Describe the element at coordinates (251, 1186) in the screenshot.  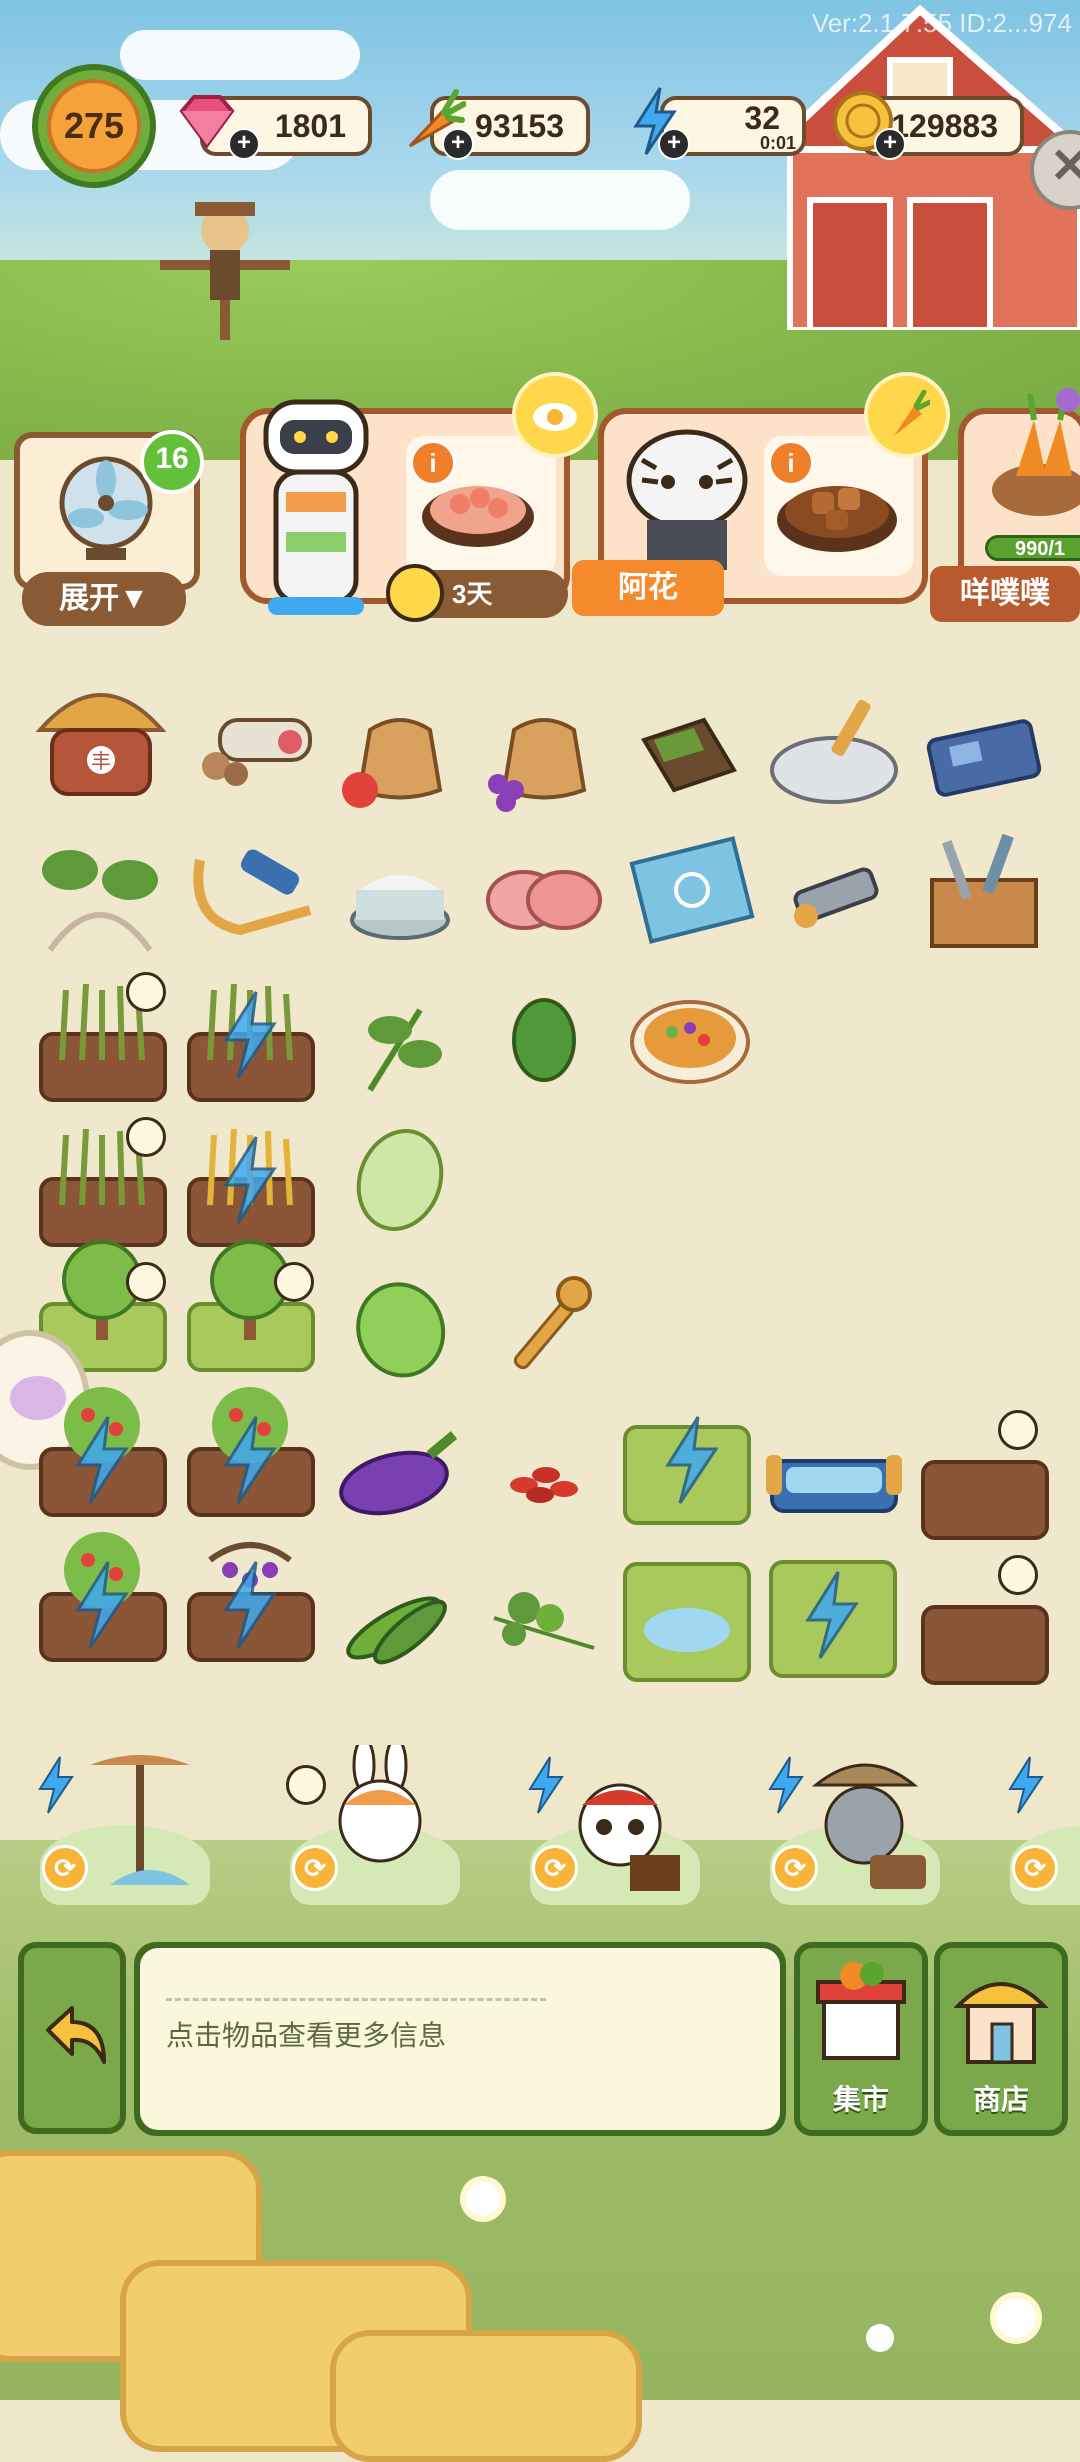
I see `golden-wheat-boosted-item` at that location.